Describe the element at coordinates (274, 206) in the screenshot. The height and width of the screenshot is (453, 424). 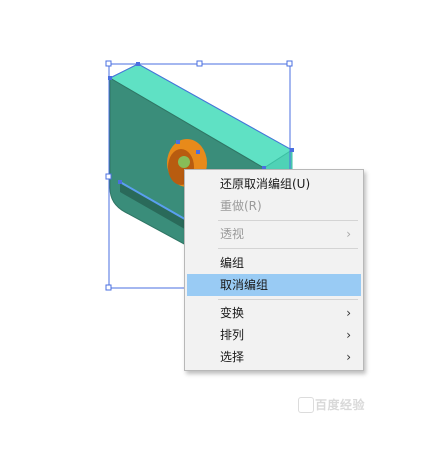
I see `menu-item-redo: 重做(R)` at that location.